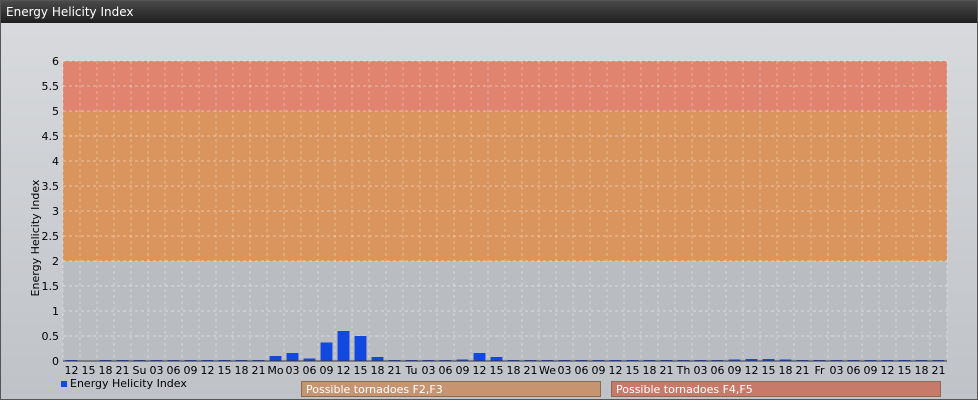 The image size is (978, 400). I want to click on legend: Energy Helicity Index, so click(124, 383).